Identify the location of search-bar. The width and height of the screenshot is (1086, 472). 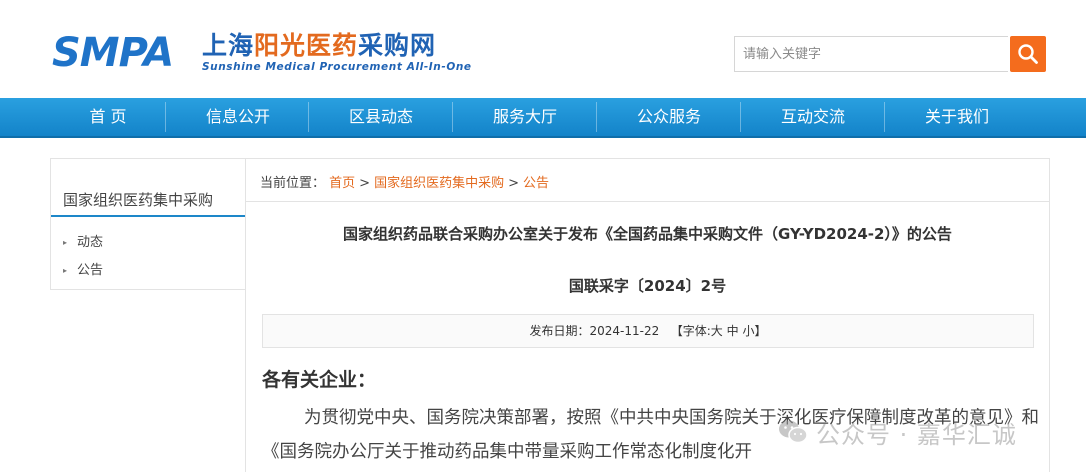
(890, 54).